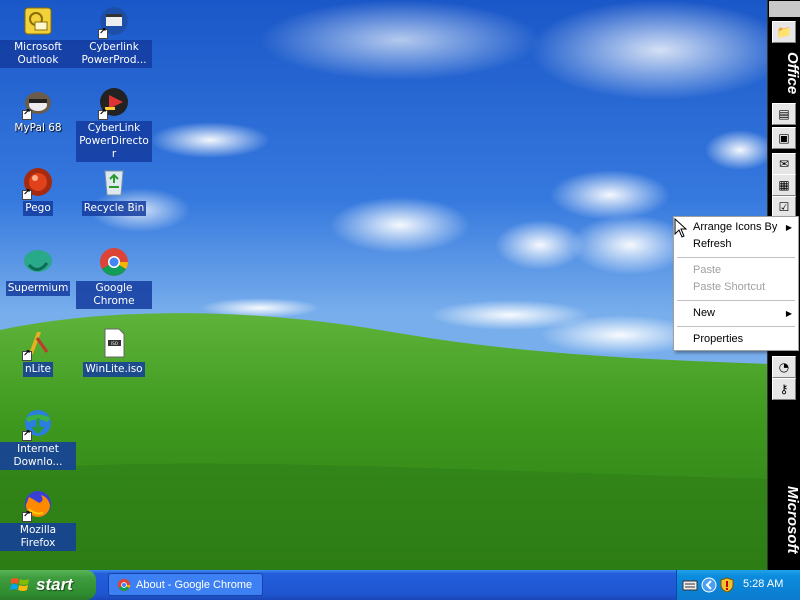 The image size is (800, 600). What do you see at coordinates (38, 182) in the screenshot?
I see `pego-icon` at bounding box center [38, 182].